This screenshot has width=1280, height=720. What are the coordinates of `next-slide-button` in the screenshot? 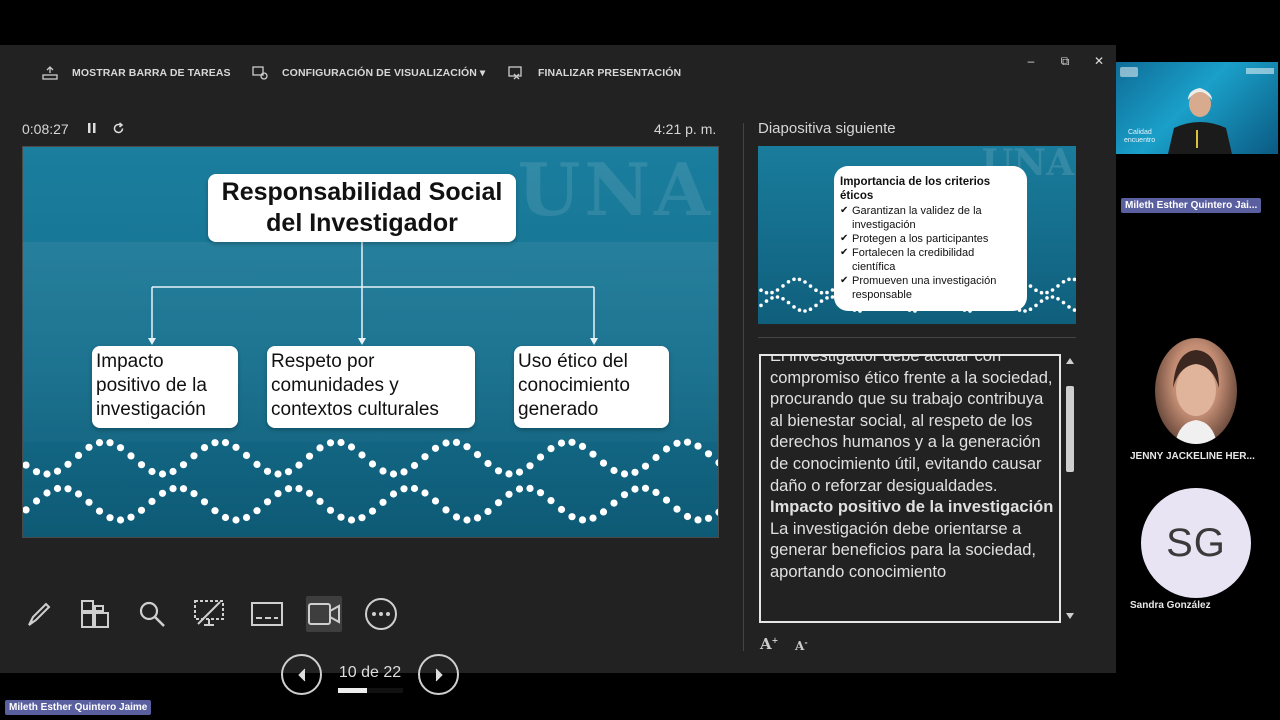 It's located at (438, 674).